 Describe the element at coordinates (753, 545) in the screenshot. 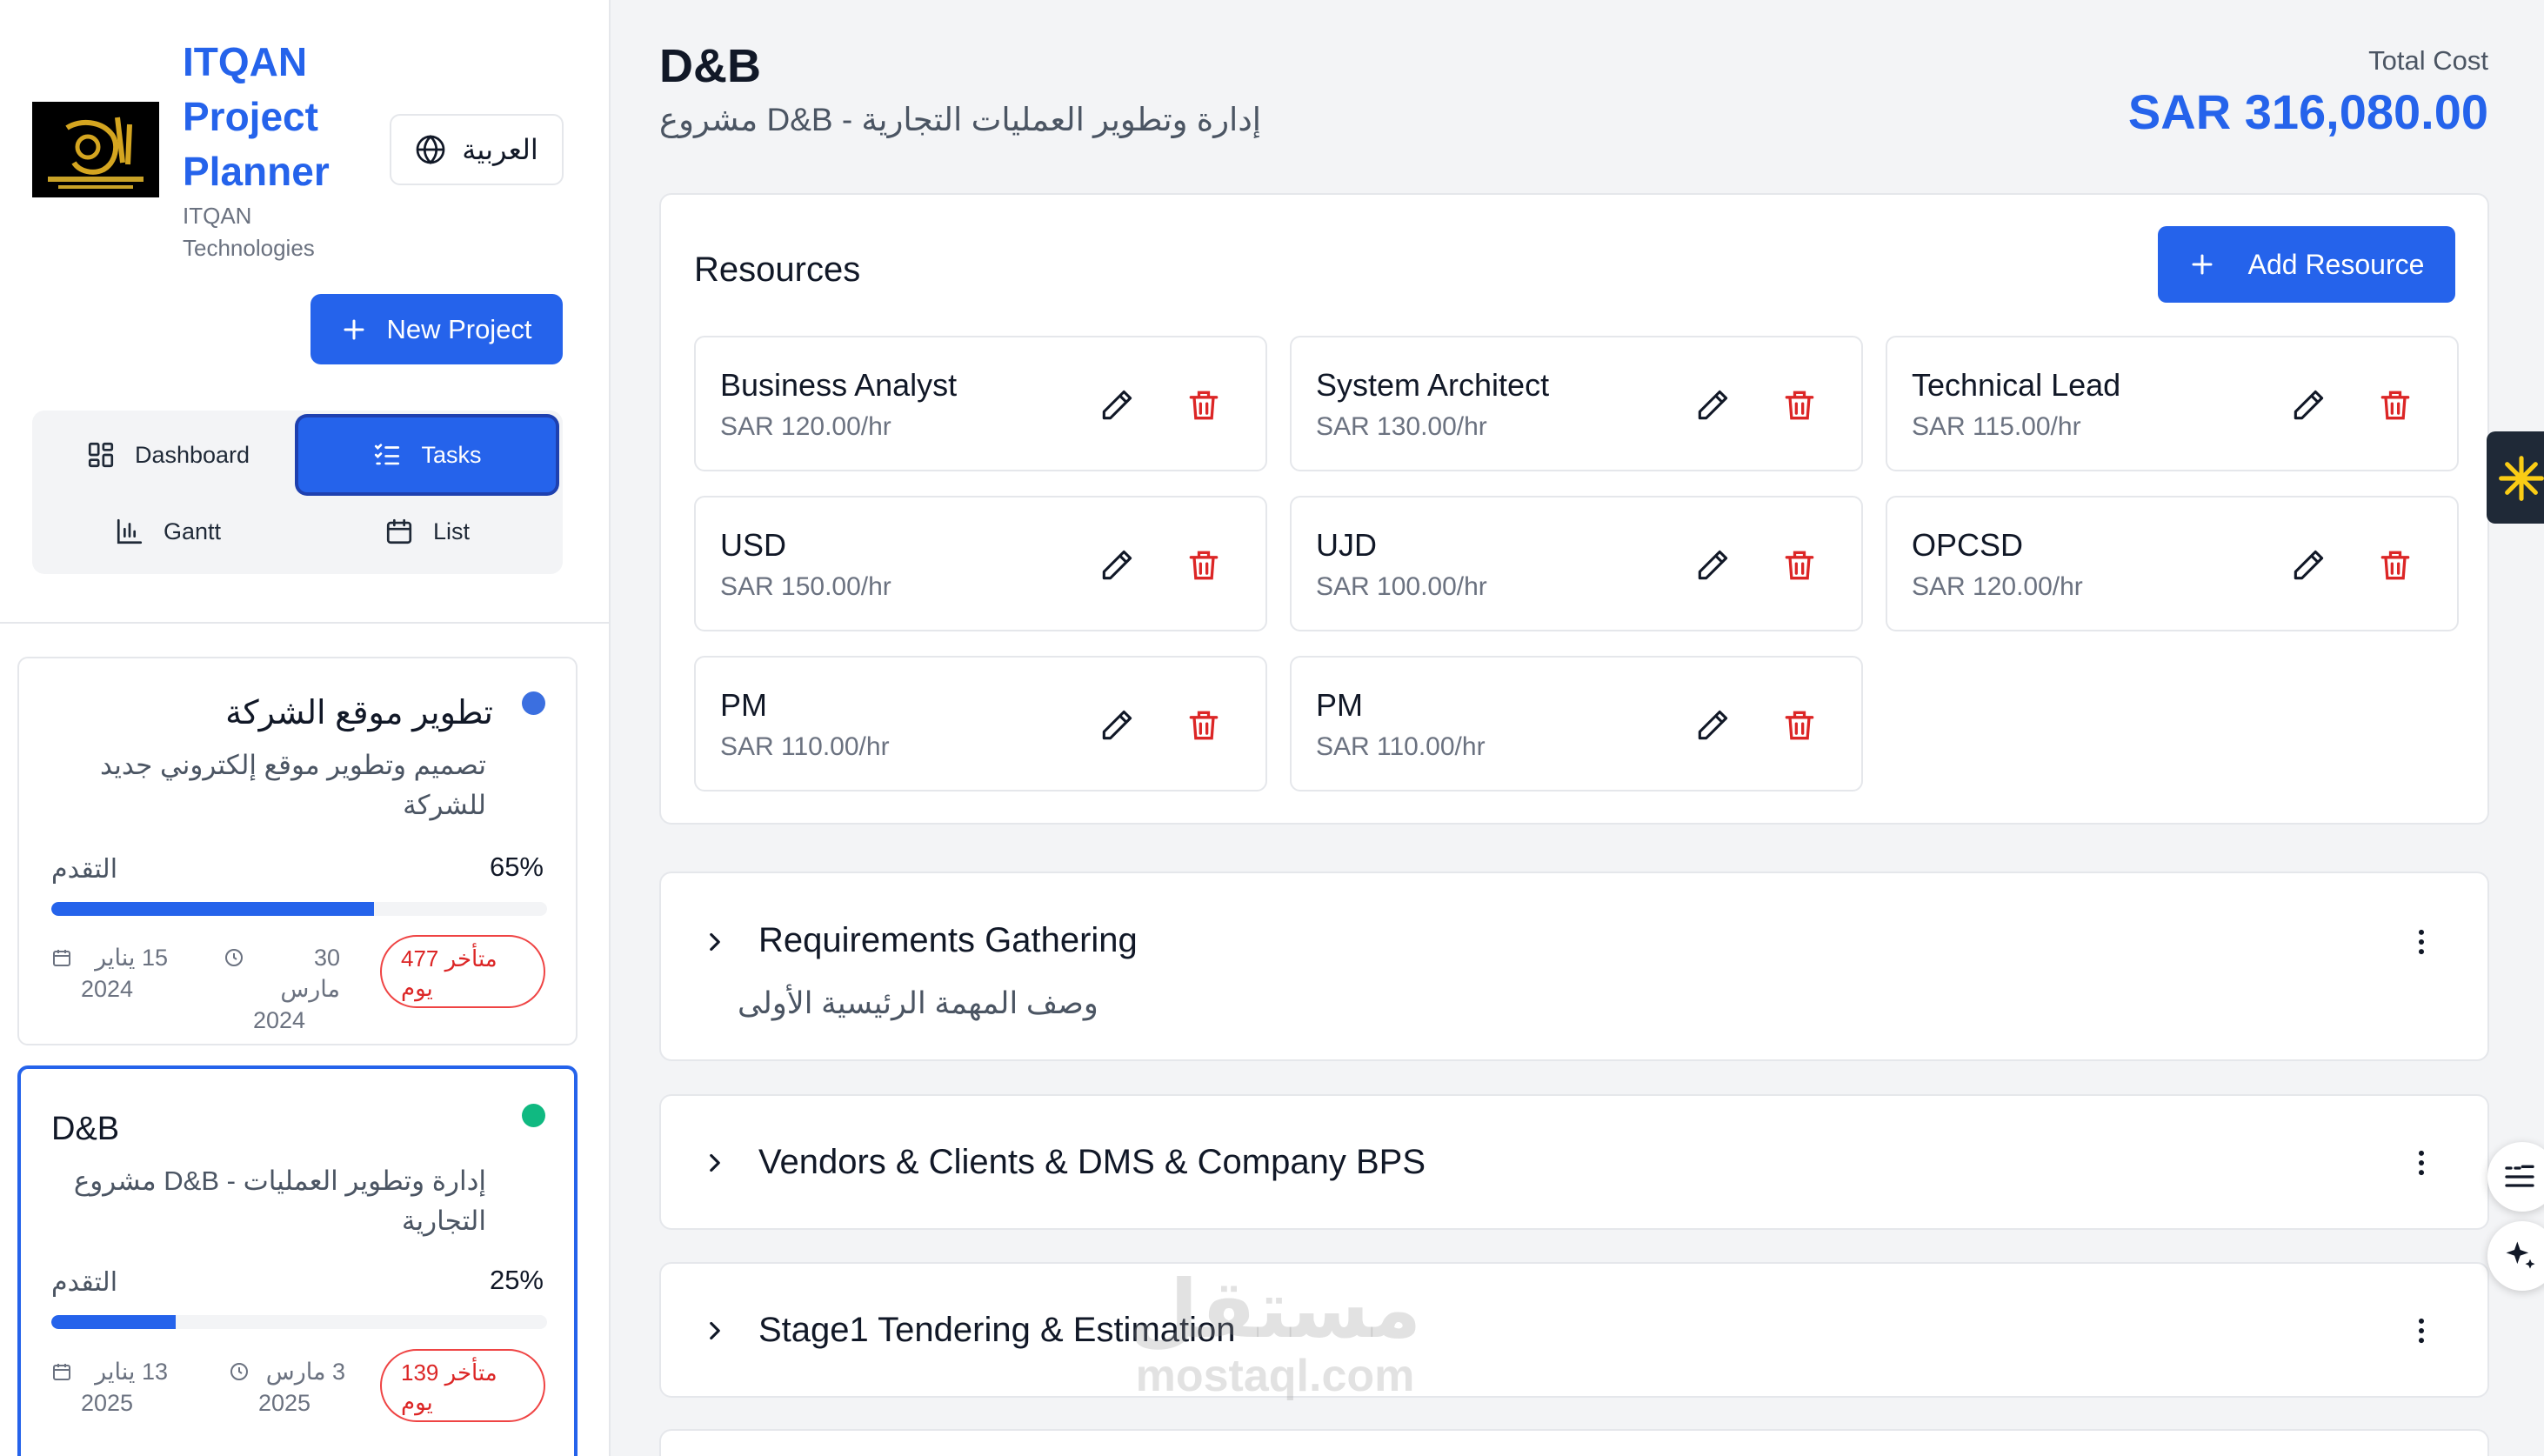

I see `resource-name: USD` at that location.